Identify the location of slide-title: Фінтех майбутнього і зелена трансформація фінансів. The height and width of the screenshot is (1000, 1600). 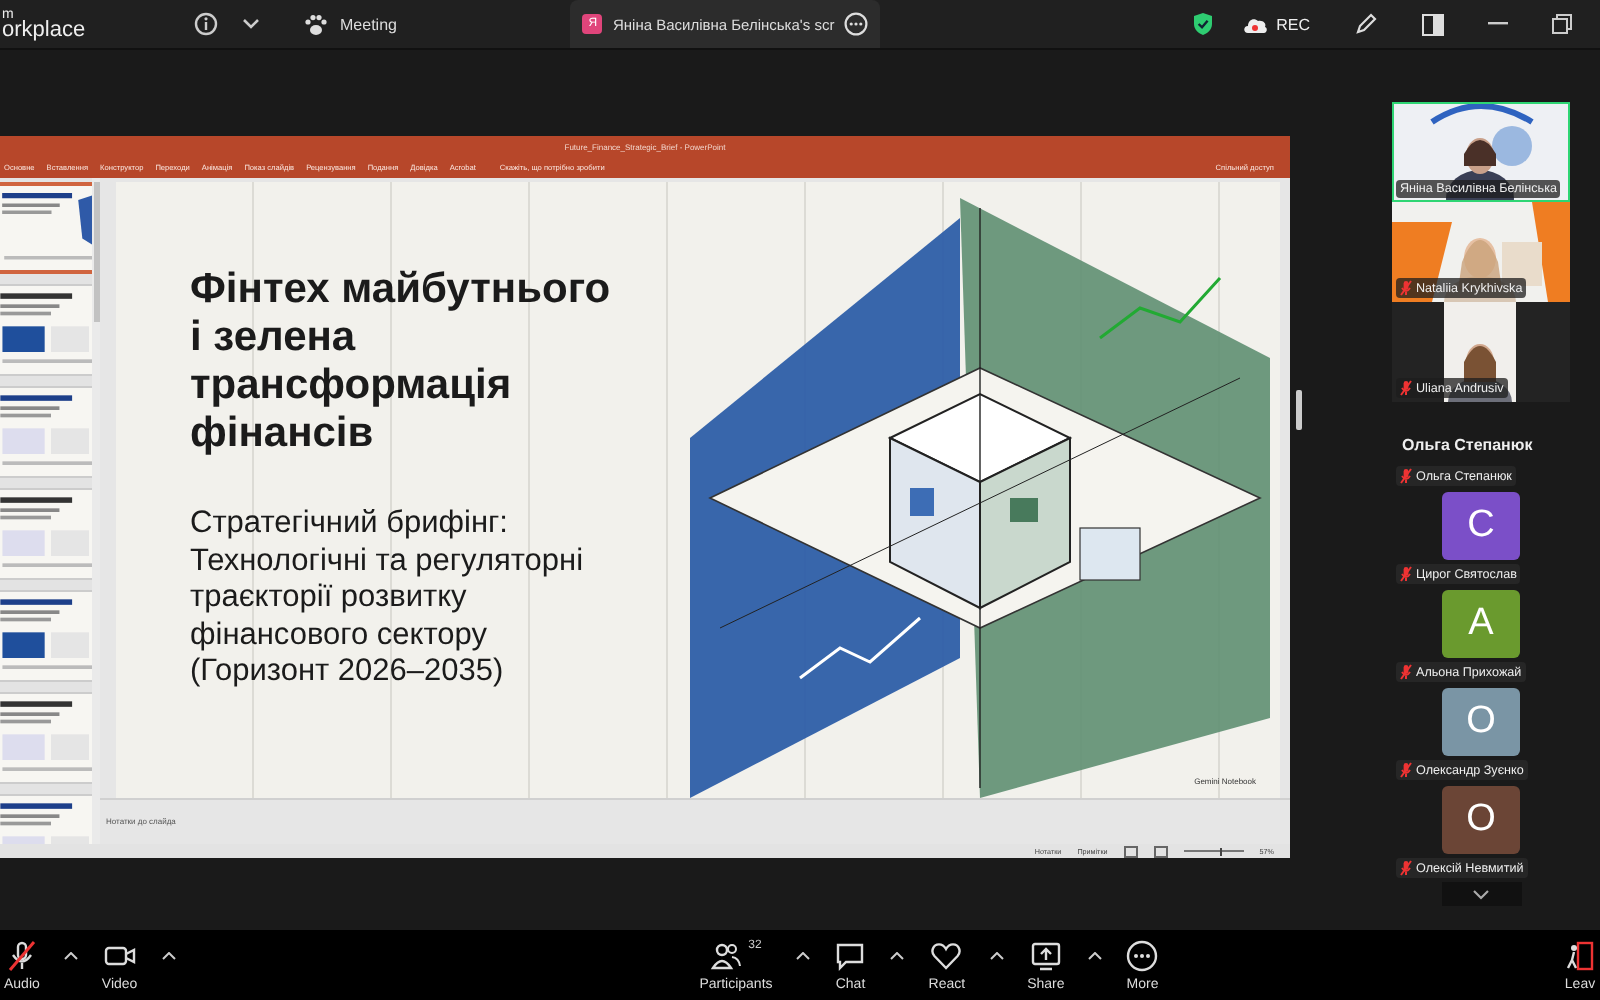
(401, 362).